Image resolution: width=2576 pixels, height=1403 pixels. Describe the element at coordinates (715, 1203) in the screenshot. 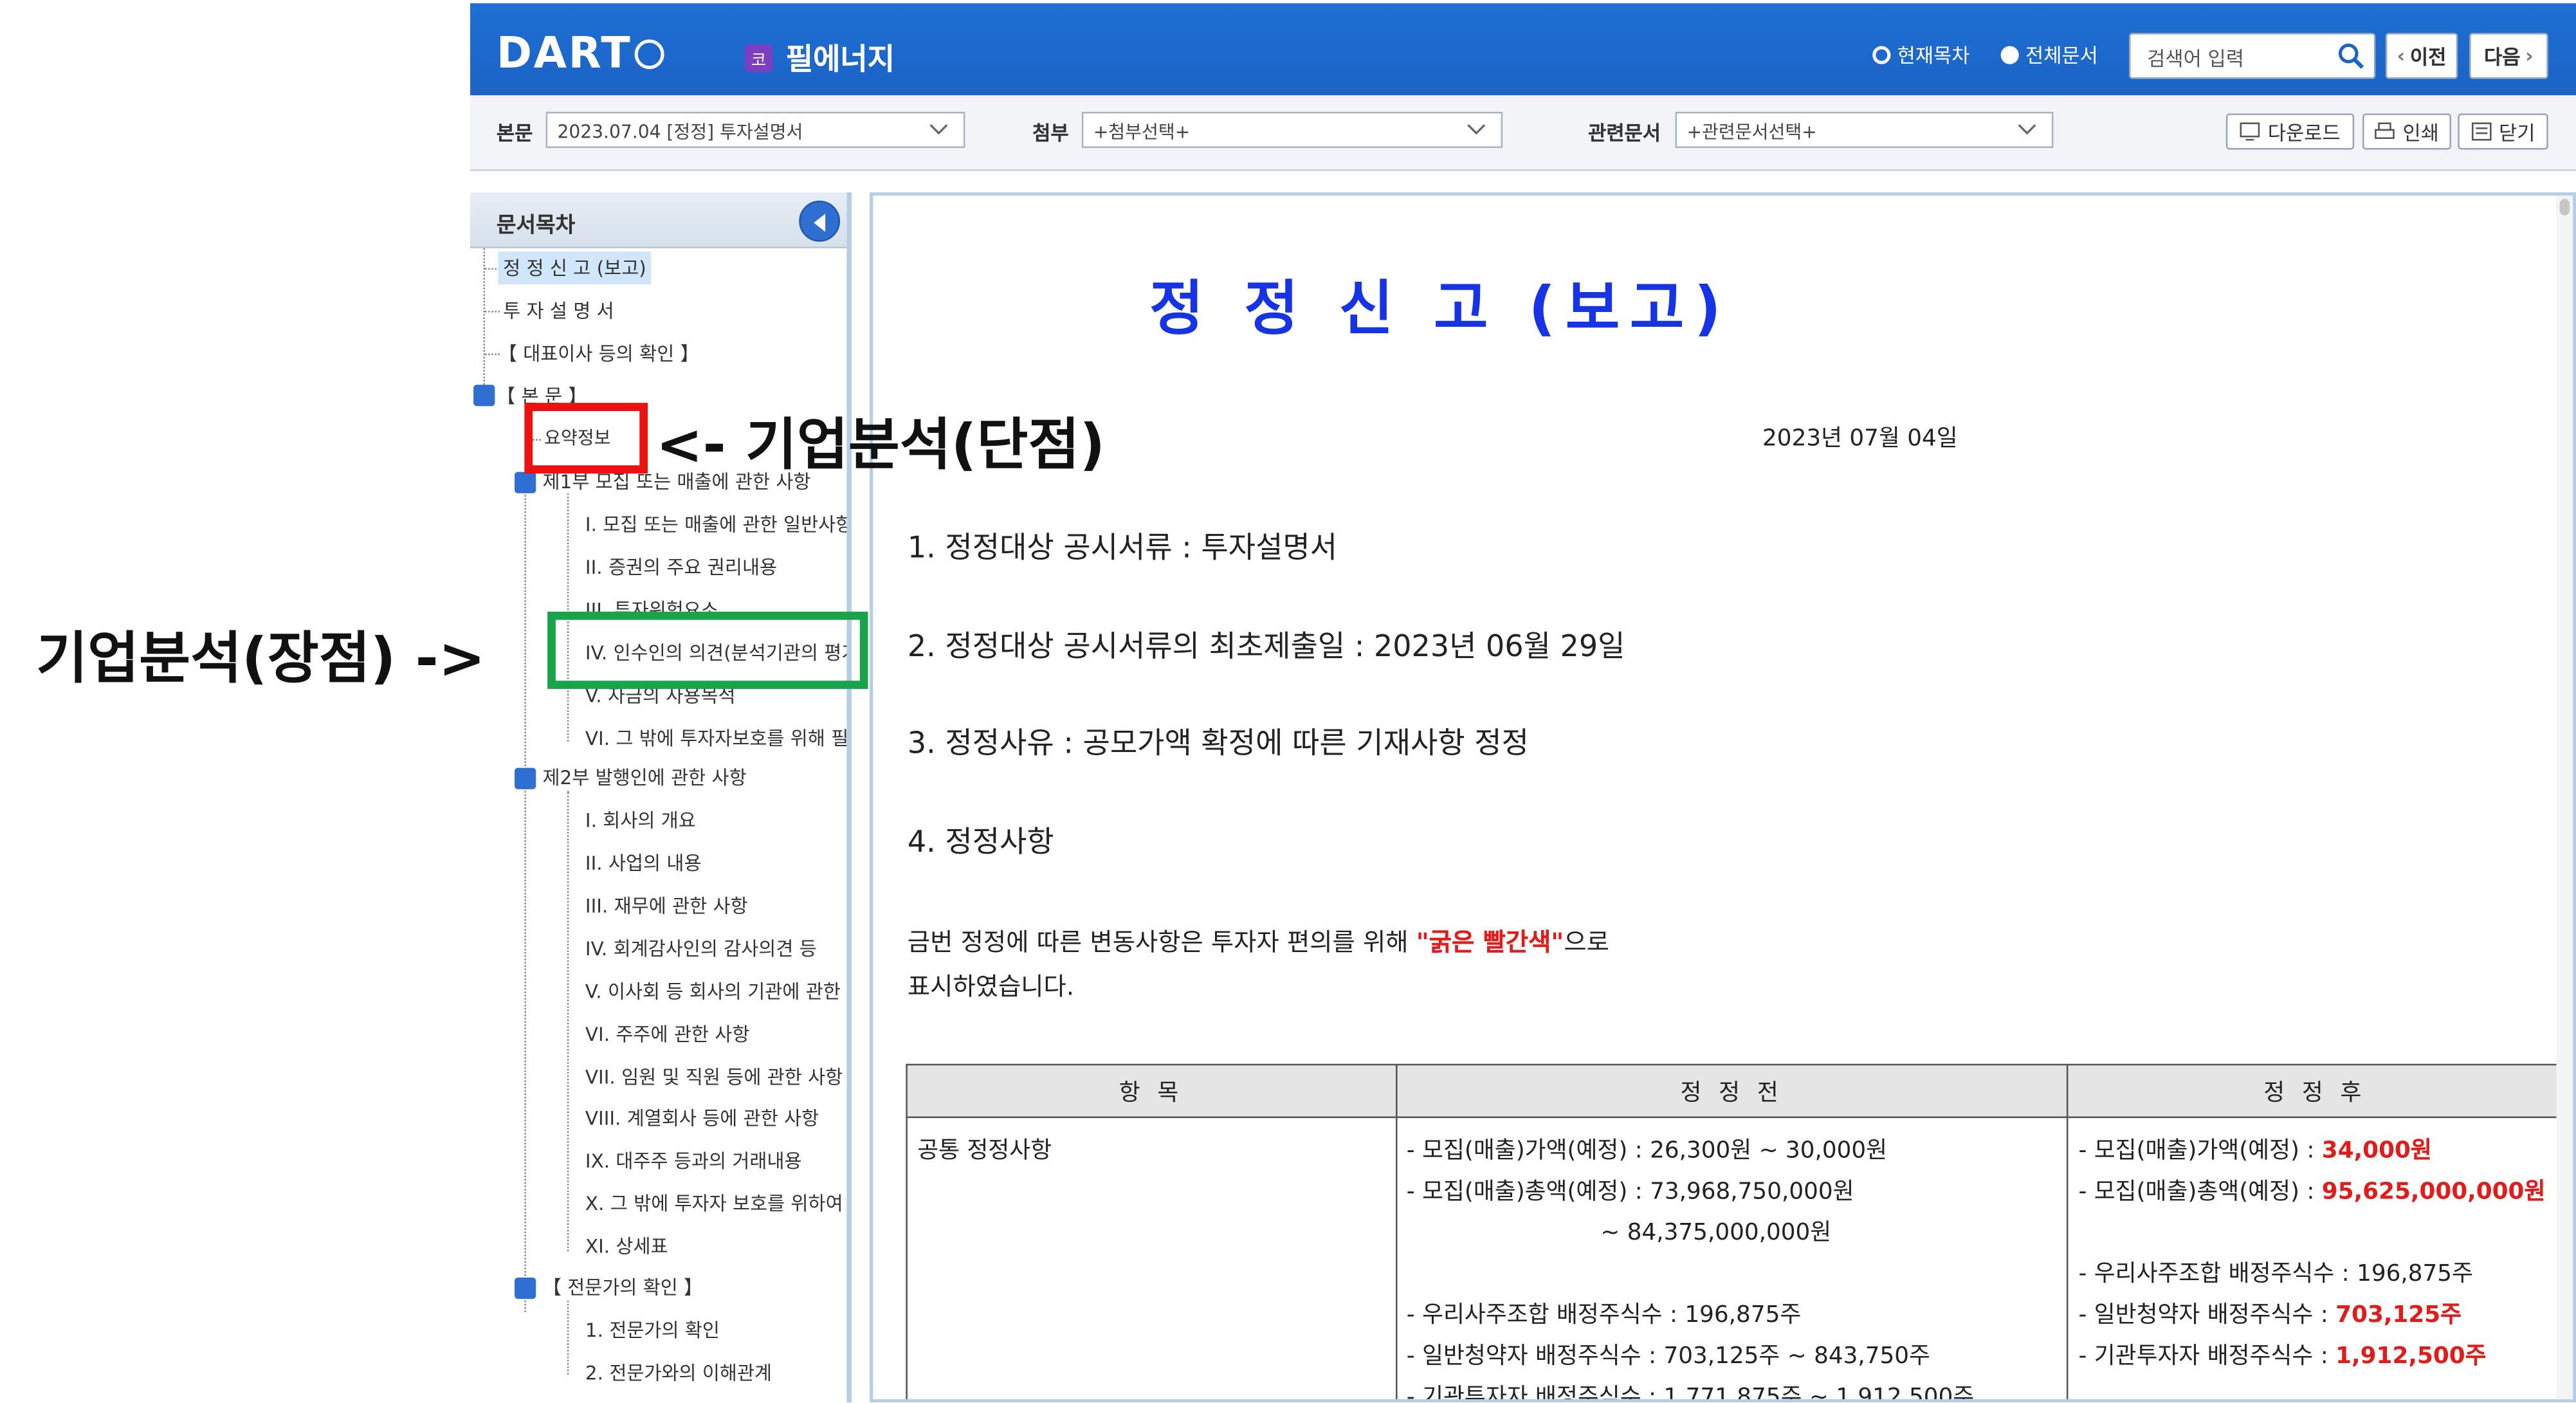

I see `toc-item-part2-10: X. 그 밖에 투자자 보호를 위하여 필요한 사항` at that location.